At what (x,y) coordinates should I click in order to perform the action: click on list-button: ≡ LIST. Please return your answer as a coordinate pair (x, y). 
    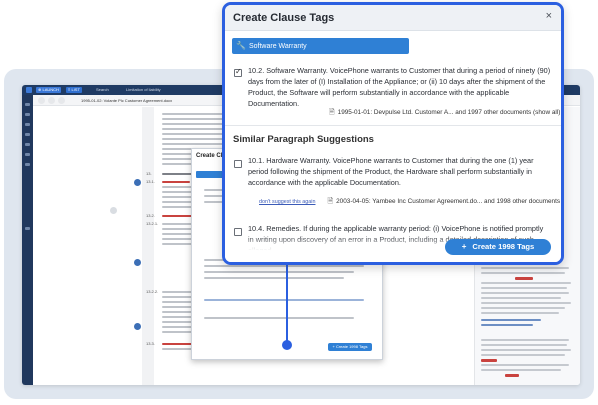
    Looking at the image, I should click on (74, 90).